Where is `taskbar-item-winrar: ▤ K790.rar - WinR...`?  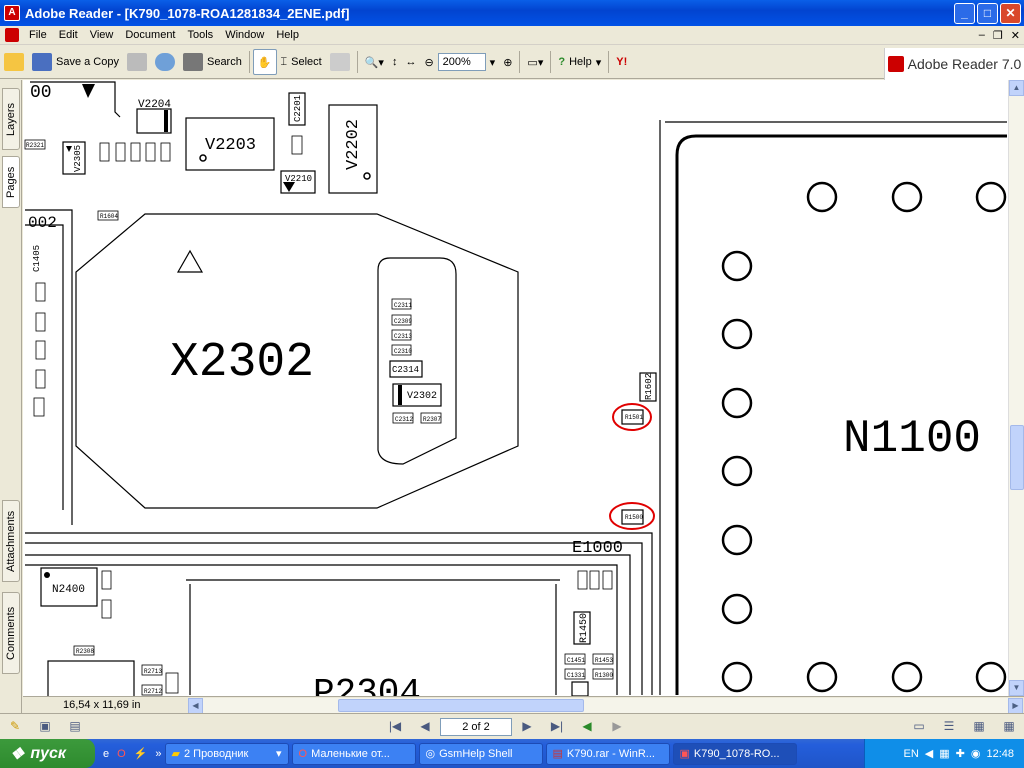
taskbar-item-winrar: ▤ K790.rar - WinR... is located at coordinates (607, 753).